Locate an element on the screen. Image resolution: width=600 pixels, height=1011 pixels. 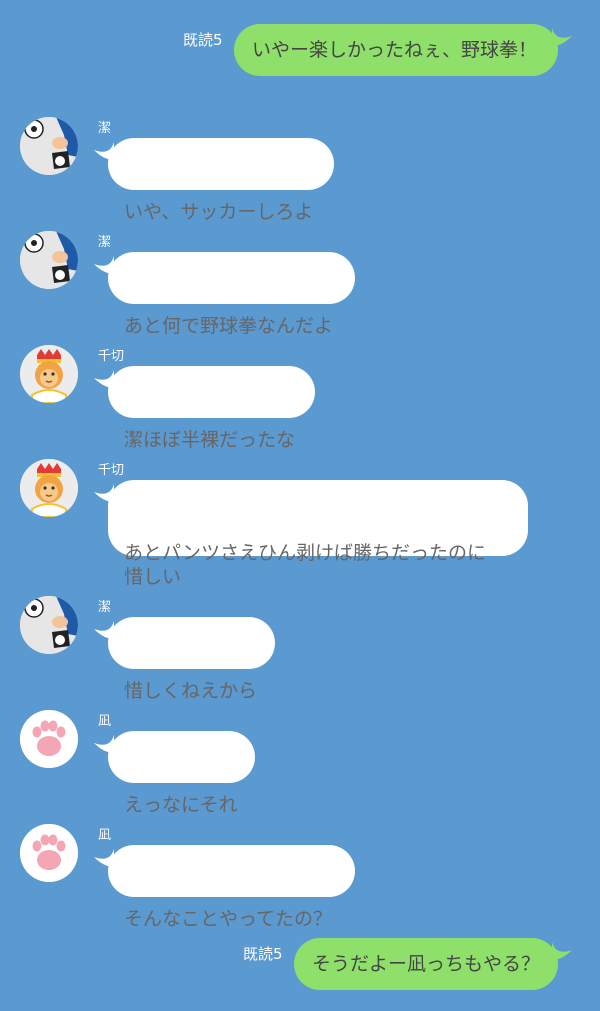
message-bubble-out: そうだよー凪っちもやる？ is located at coordinates (433, 964).